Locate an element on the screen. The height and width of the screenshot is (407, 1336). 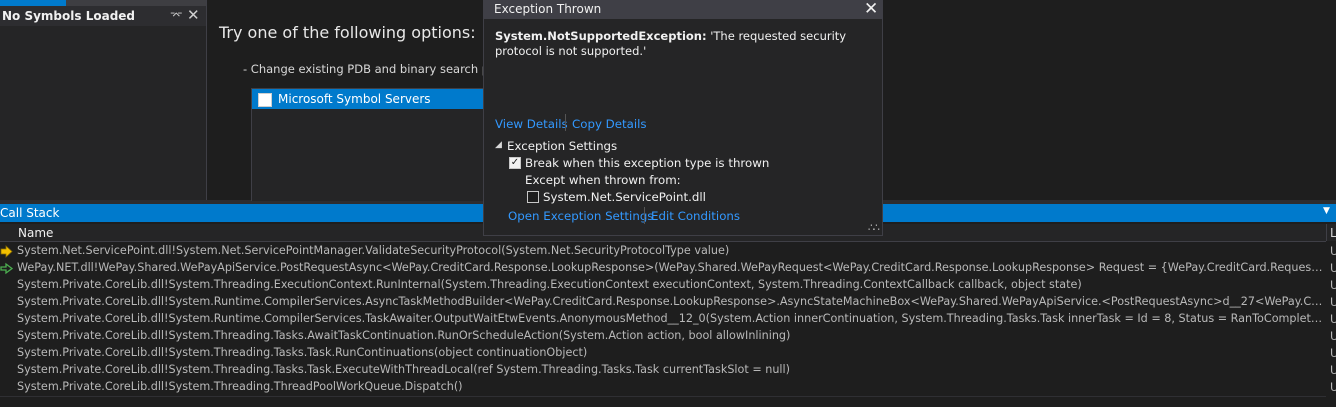
open-exception-settings-link: Open Exception Settings is located at coordinates (580, 216).